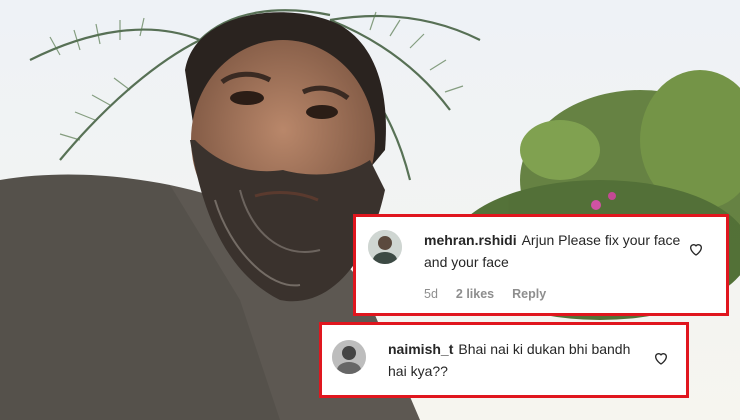 This screenshot has height=420, width=740. What do you see at coordinates (475, 294) in the screenshot?
I see `likes-count: 2 likes` at bounding box center [475, 294].